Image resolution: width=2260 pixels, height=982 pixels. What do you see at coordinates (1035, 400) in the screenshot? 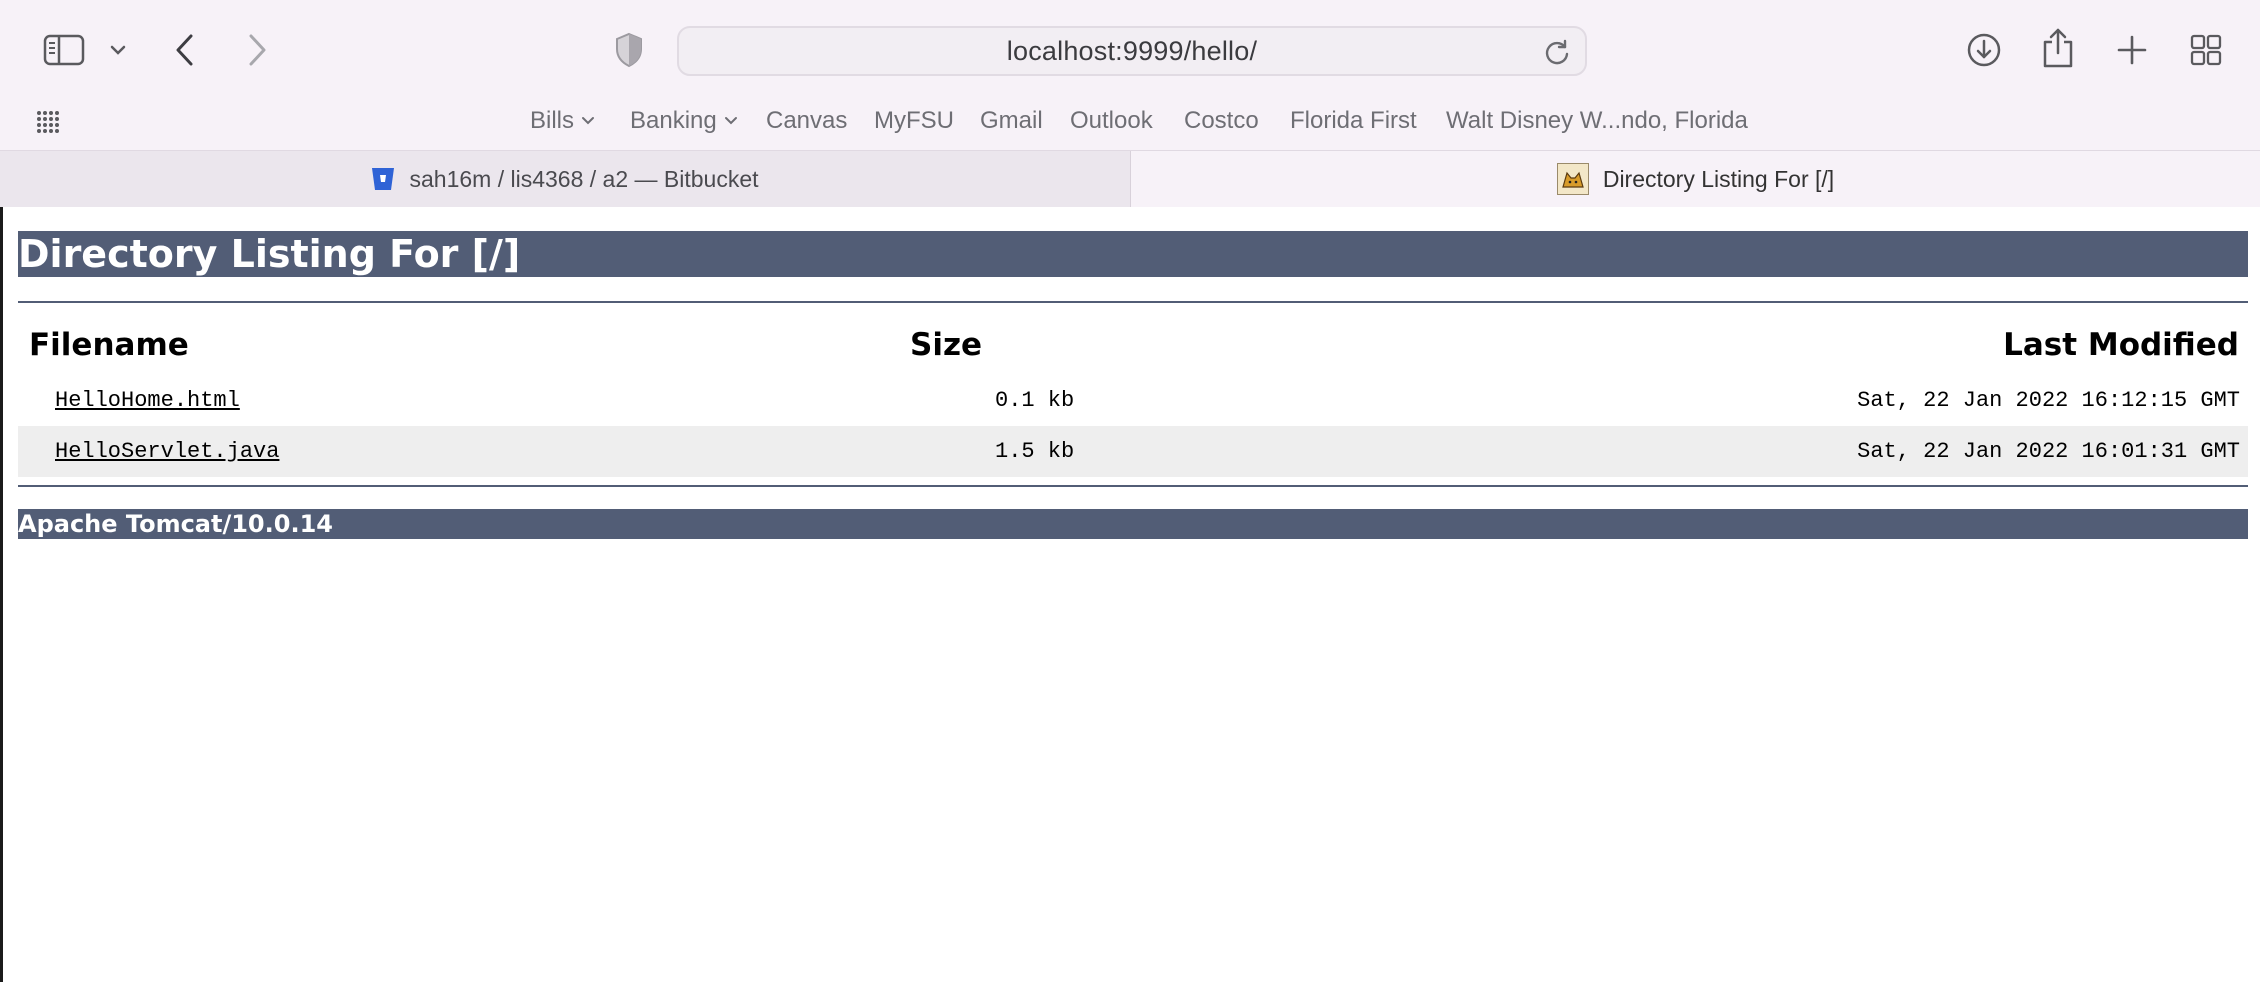
I see `file-size: 0.1 kb` at bounding box center [1035, 400].